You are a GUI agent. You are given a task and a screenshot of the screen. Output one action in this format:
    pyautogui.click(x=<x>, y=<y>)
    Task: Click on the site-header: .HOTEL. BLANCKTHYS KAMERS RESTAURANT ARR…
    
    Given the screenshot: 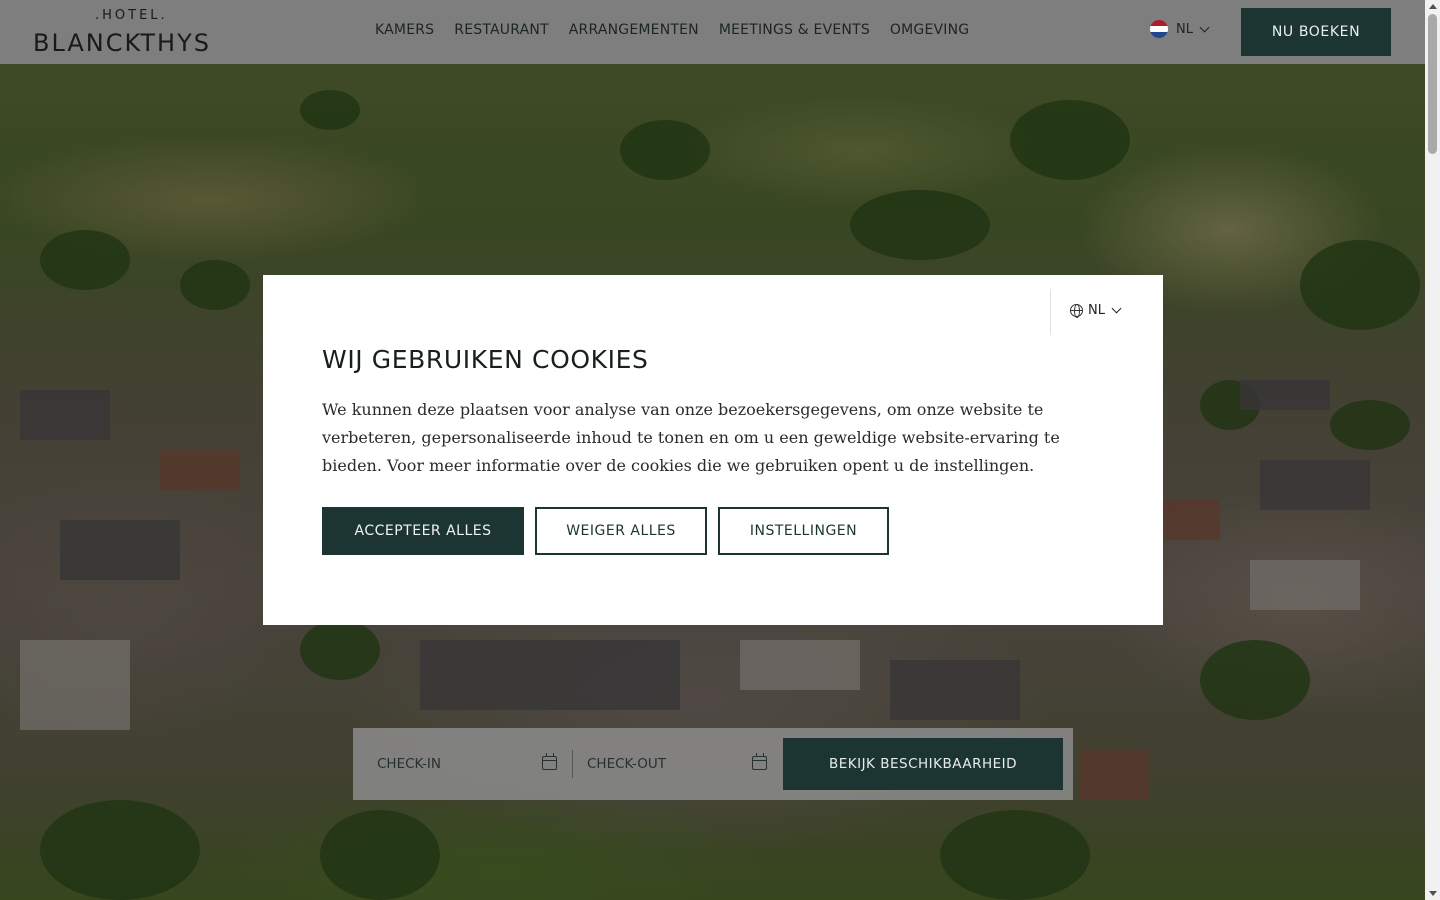 What is the action you would take?
    pyautogui.click(x=712, y=32)
    